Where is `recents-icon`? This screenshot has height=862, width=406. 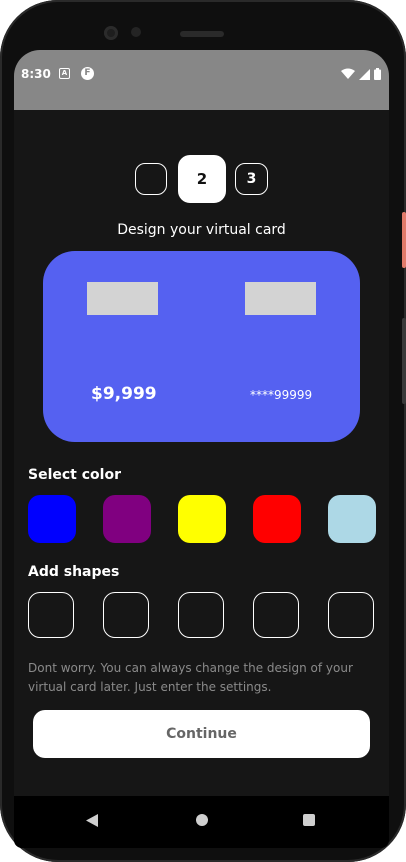
recents-icon is located at coordinates (309, 820).